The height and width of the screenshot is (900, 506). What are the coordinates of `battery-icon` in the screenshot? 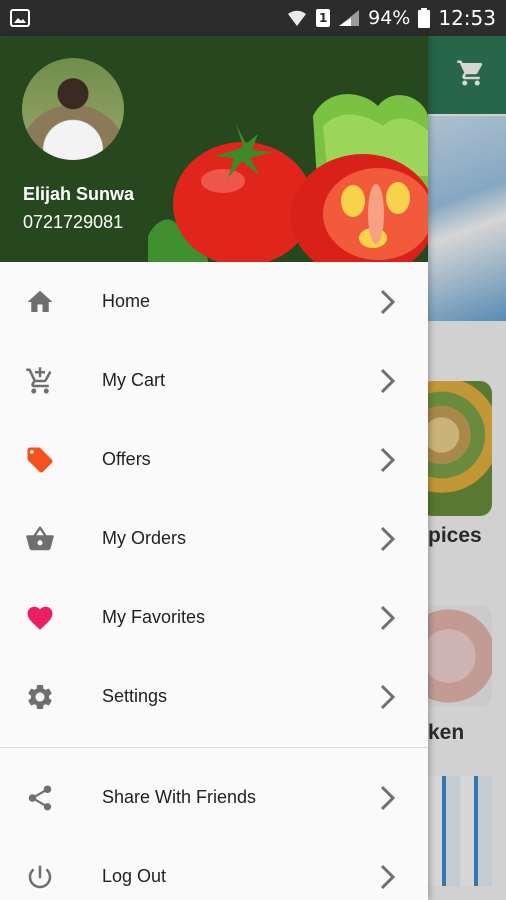 It's located at (424, 18).